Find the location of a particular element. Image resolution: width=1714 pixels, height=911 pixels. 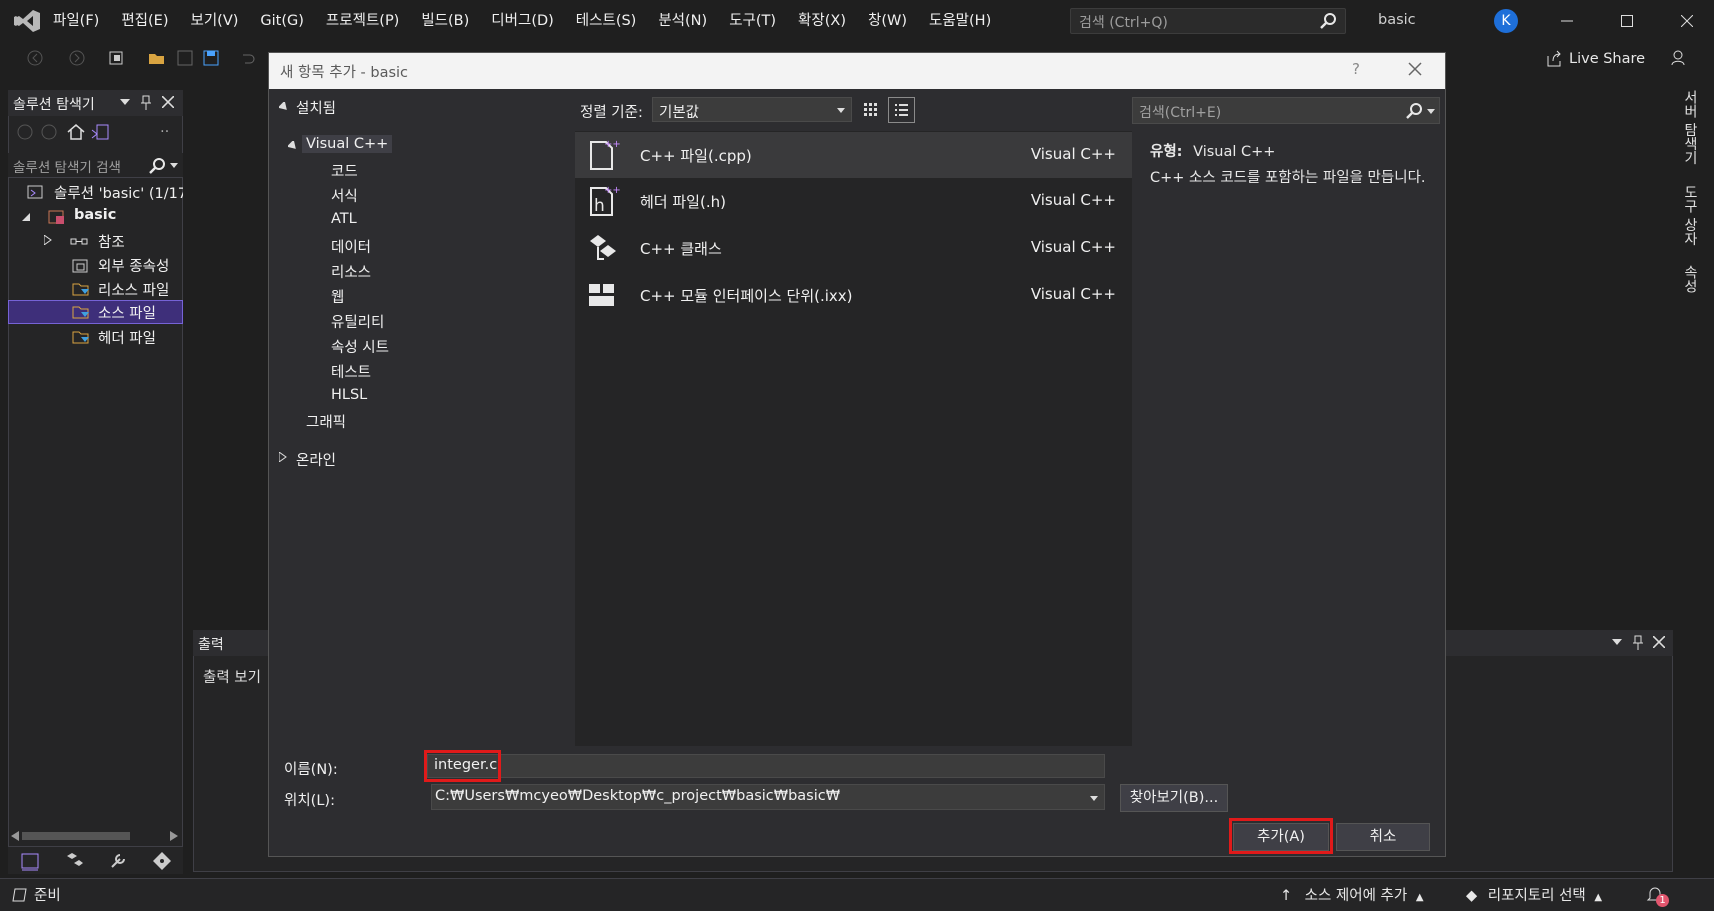

category-format: 서식 is located at coordinates (344, 195).